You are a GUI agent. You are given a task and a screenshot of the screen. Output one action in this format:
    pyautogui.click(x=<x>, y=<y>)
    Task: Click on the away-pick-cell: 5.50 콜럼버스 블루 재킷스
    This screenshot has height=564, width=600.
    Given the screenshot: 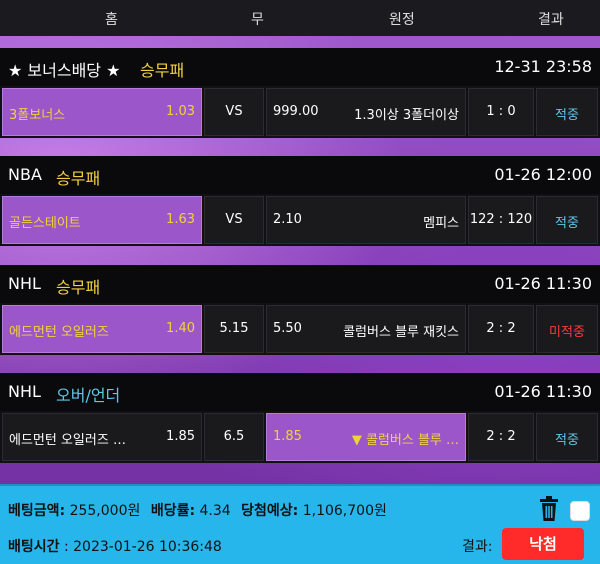 What is the action you would take?
    pyautogui.click(x=366, y=329)
    